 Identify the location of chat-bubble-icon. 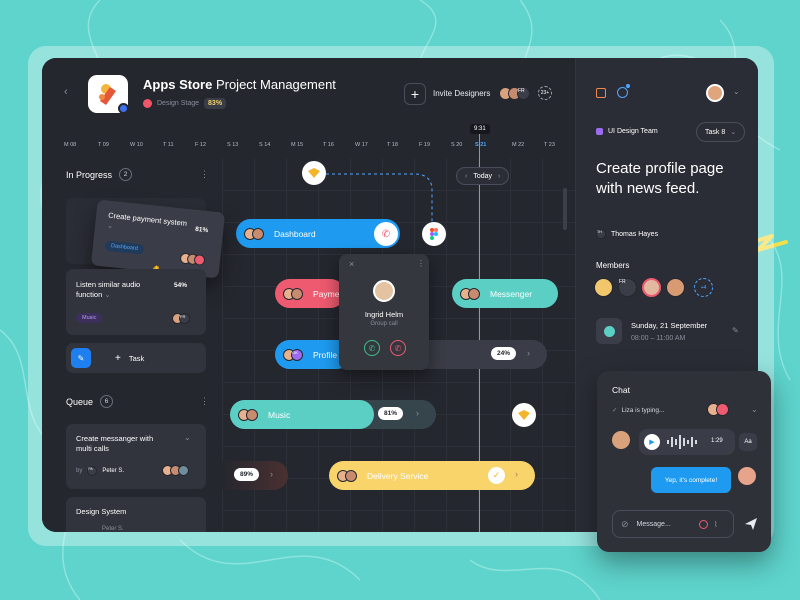
(622, 92).